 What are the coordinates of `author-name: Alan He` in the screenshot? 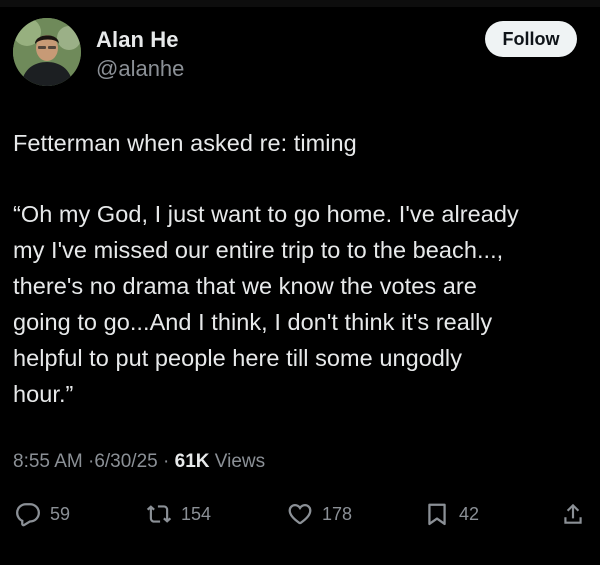 It's located at (137, 40).